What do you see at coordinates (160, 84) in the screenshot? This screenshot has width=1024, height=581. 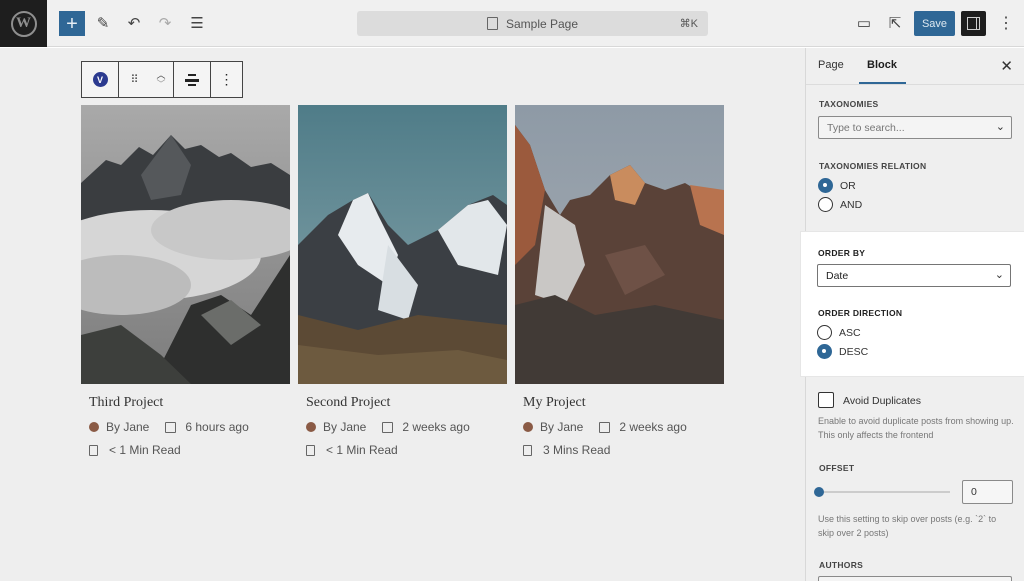 I see `move-down-icon: ﹀` at bounding box center [160, 84].